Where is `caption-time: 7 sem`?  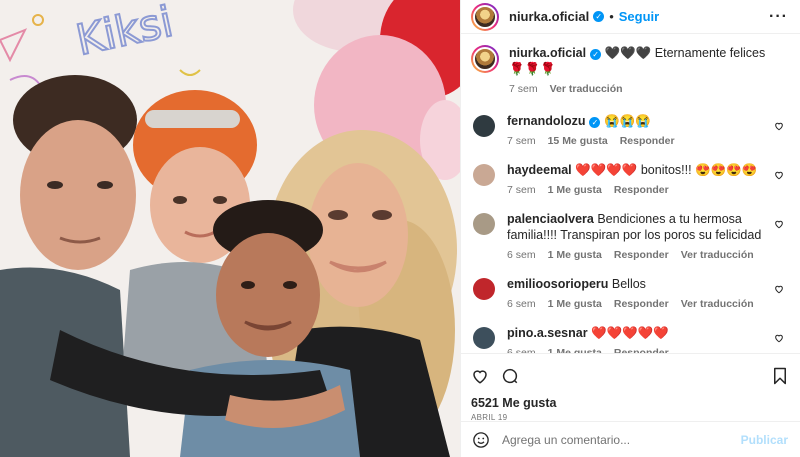 caption-time: 7 sem is located at coordinates (523, 89).